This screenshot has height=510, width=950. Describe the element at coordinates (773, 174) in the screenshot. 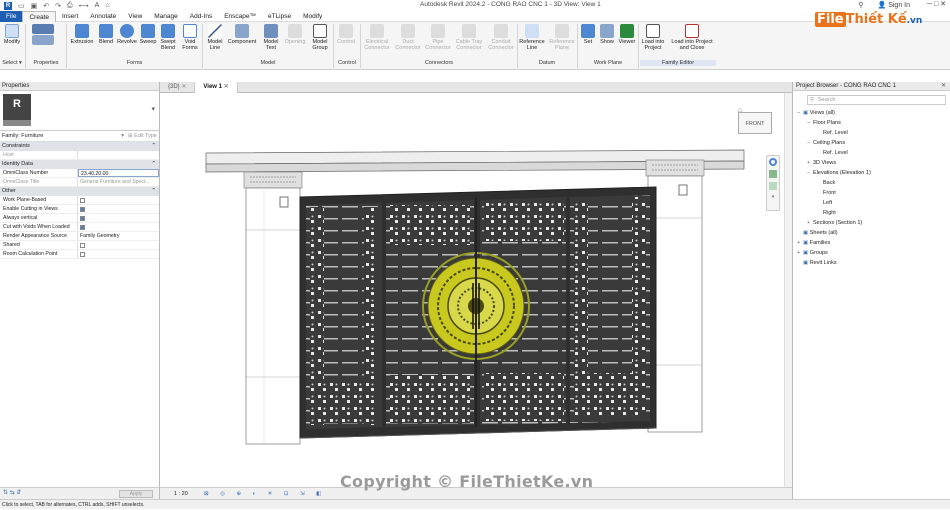

I see `zoom-icon` at that location.